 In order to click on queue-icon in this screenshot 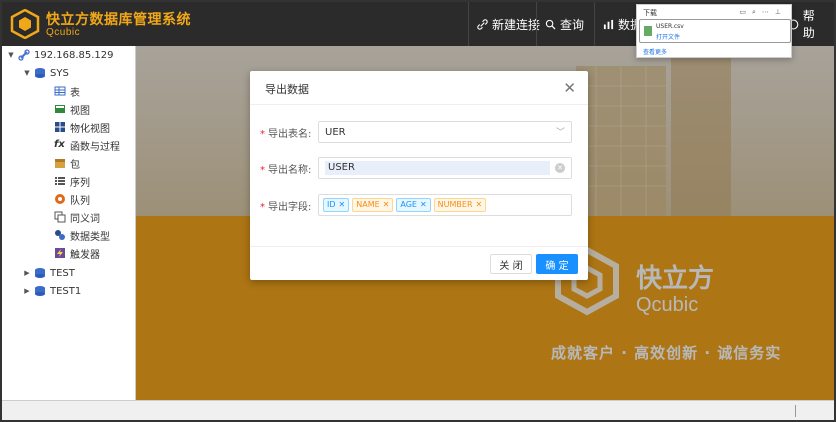, I will do `click(60, 199)`.